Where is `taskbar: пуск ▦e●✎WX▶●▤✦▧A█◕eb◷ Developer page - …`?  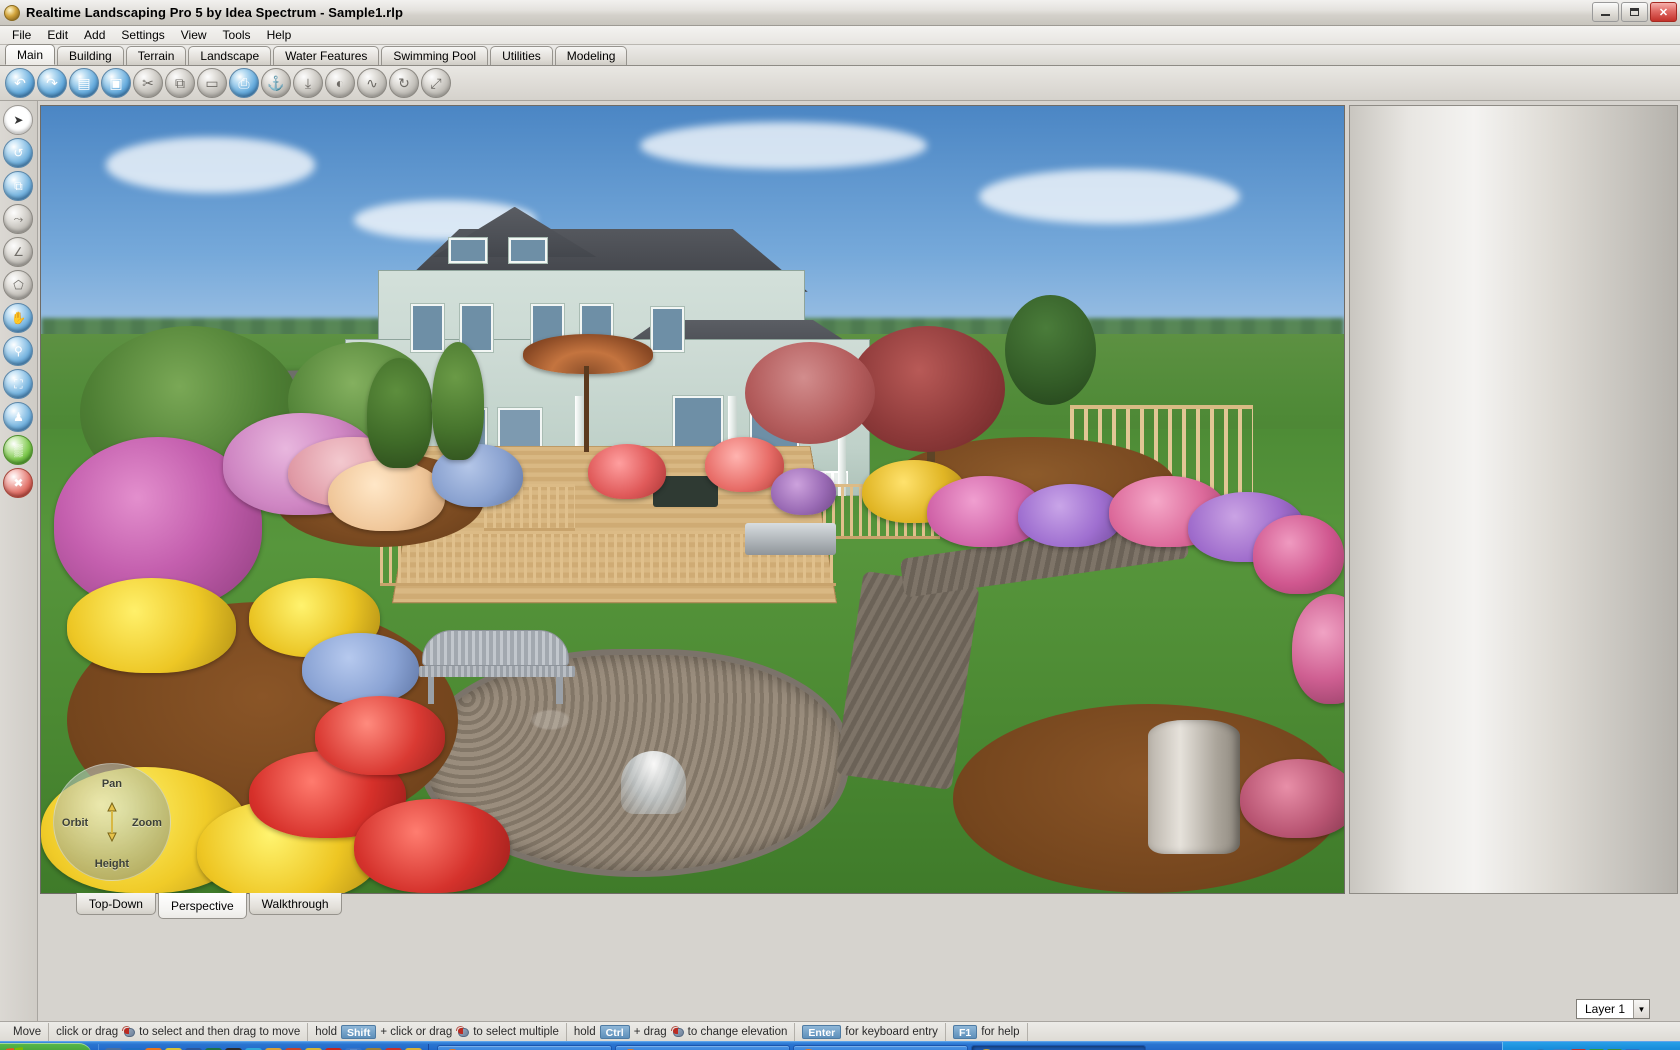 taskbar: пуск ▦e●✎WX▶●▤✦▧A█◕eb◷ Developer page - … is located at coordinates (840, 1045).